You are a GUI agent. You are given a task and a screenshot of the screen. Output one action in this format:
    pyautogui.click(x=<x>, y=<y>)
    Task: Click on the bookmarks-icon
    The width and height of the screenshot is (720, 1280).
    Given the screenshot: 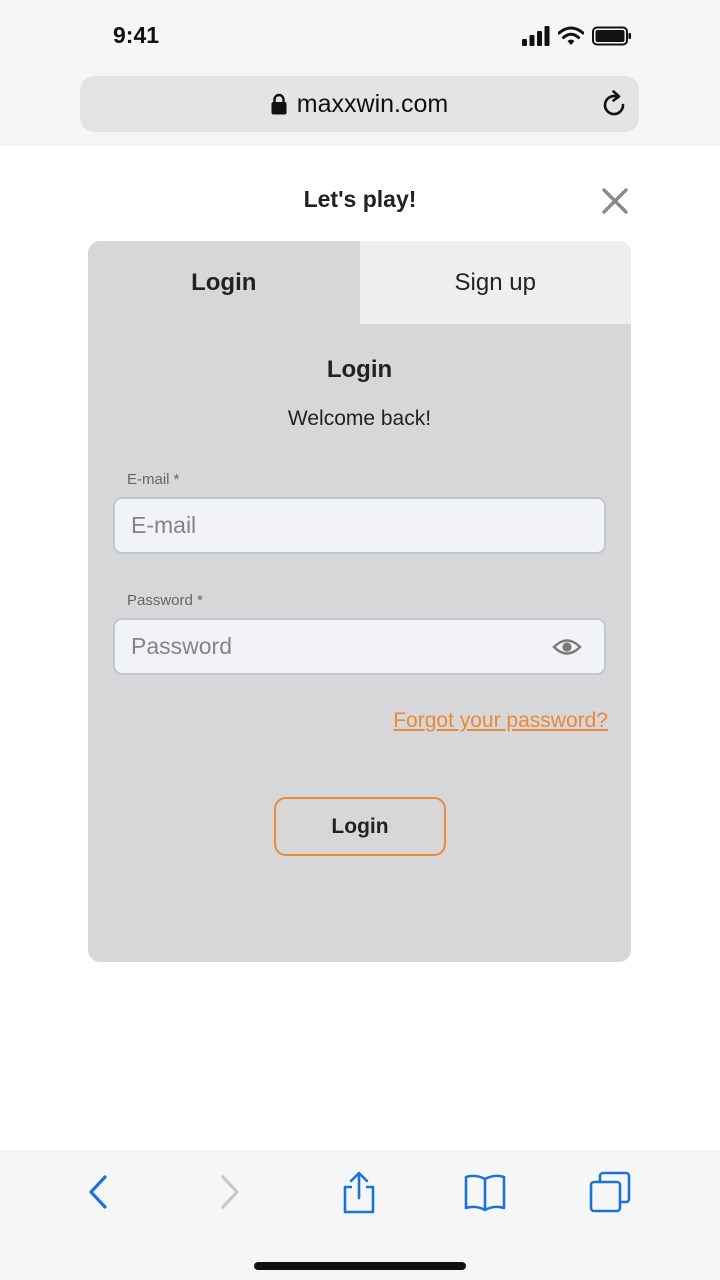 What is the action you would take?
    pyautogui.click(x=485, y=1192)
    